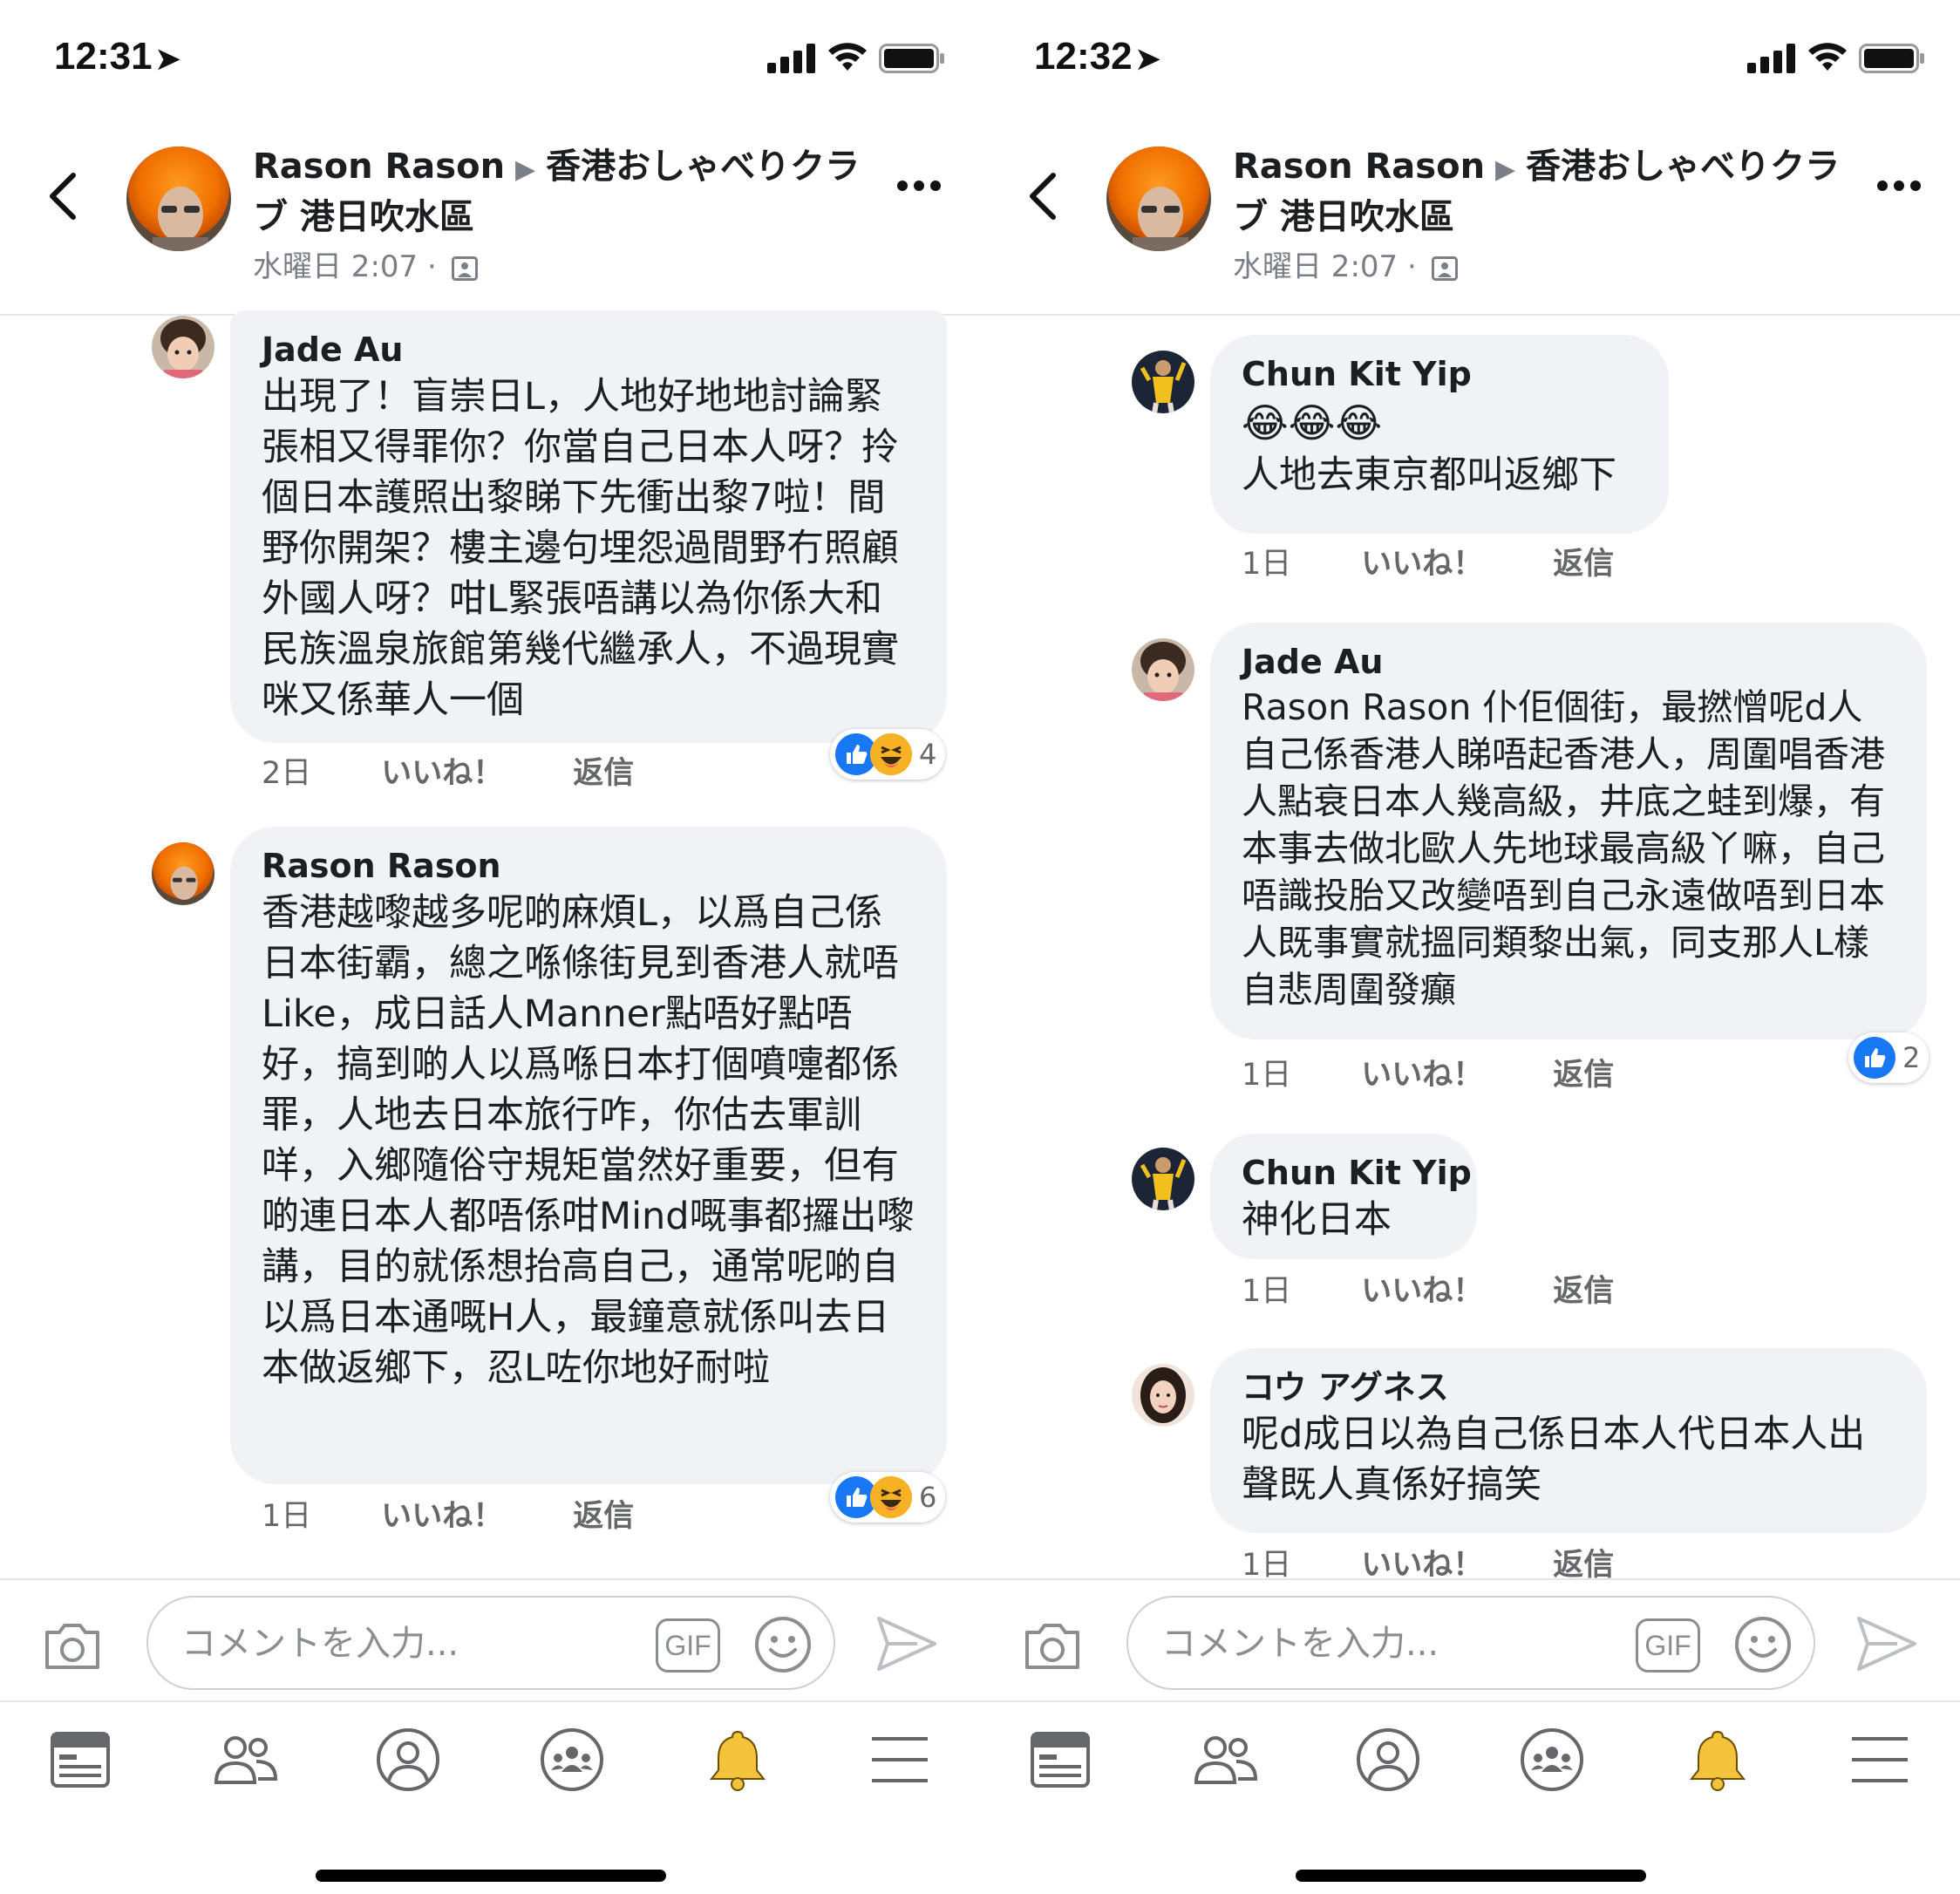 Image resolution: width=1960 pixels, height=1894 pixels. Describe the element at coordinates (525, 169) in the screenshot. I see `shared-to-arrow-icon: ▶` at that location.